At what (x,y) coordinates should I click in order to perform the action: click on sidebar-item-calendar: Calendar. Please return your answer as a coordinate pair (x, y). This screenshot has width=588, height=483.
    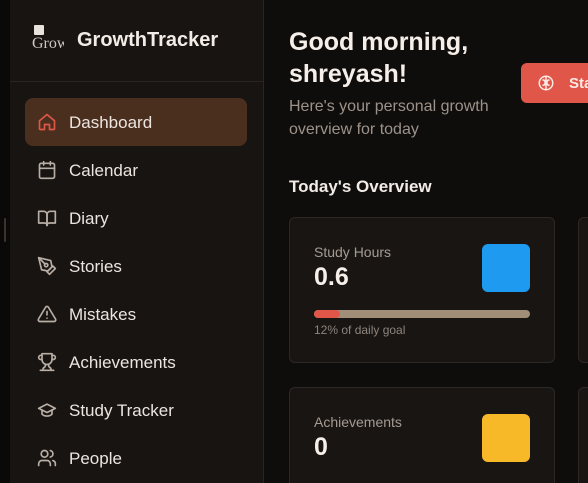
    Looking at the image, I should click on (136, 170).